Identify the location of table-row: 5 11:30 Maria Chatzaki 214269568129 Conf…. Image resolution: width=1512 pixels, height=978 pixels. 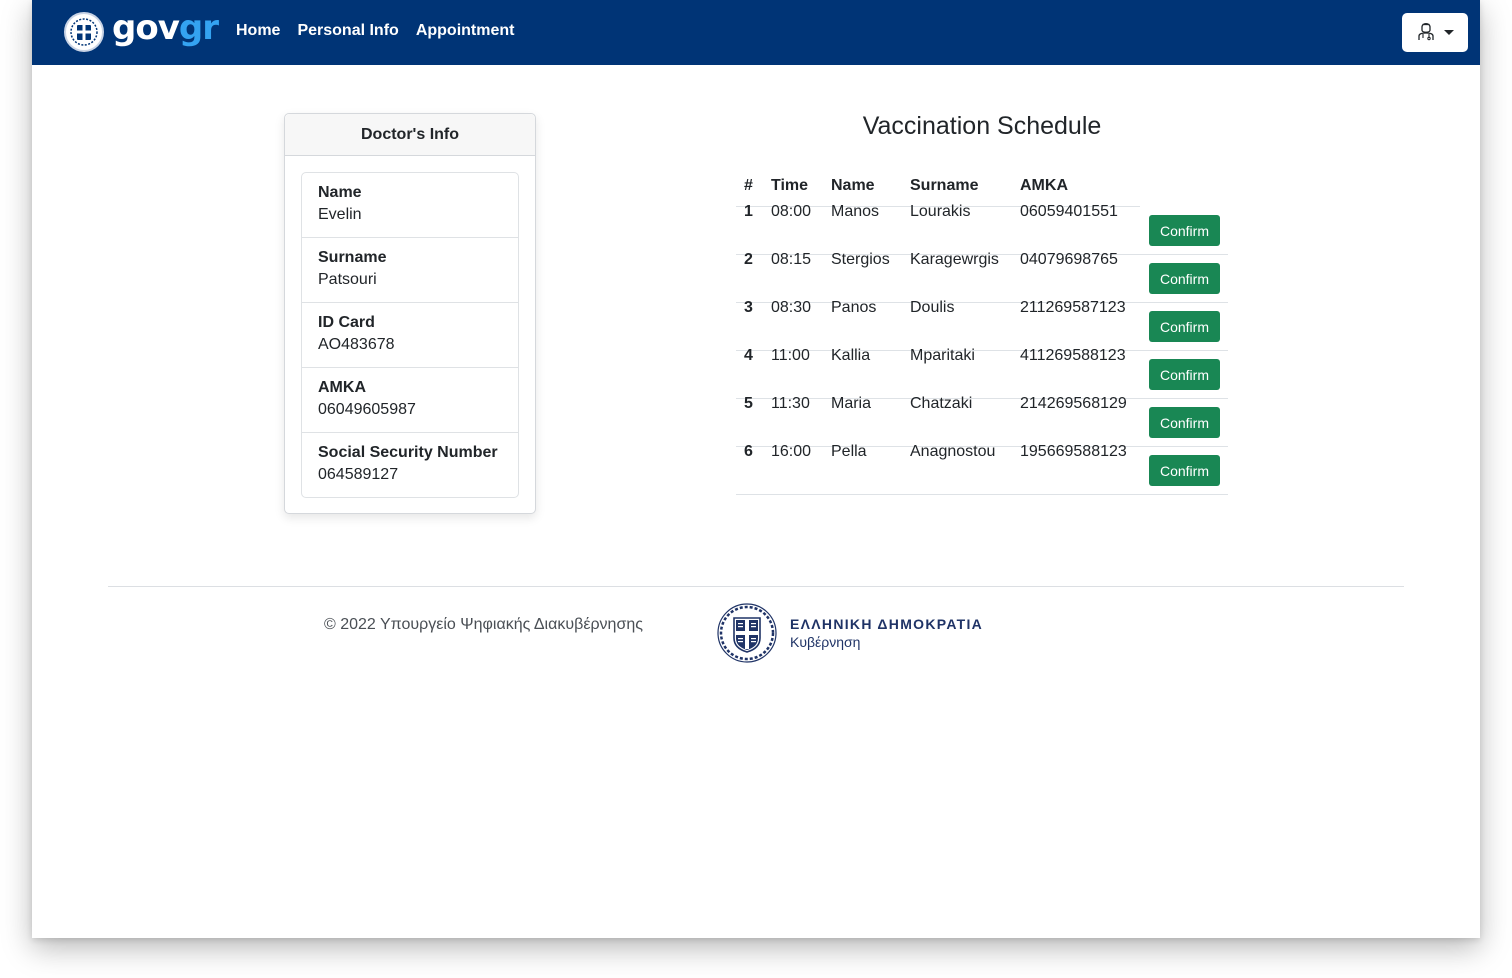
(982, 421).